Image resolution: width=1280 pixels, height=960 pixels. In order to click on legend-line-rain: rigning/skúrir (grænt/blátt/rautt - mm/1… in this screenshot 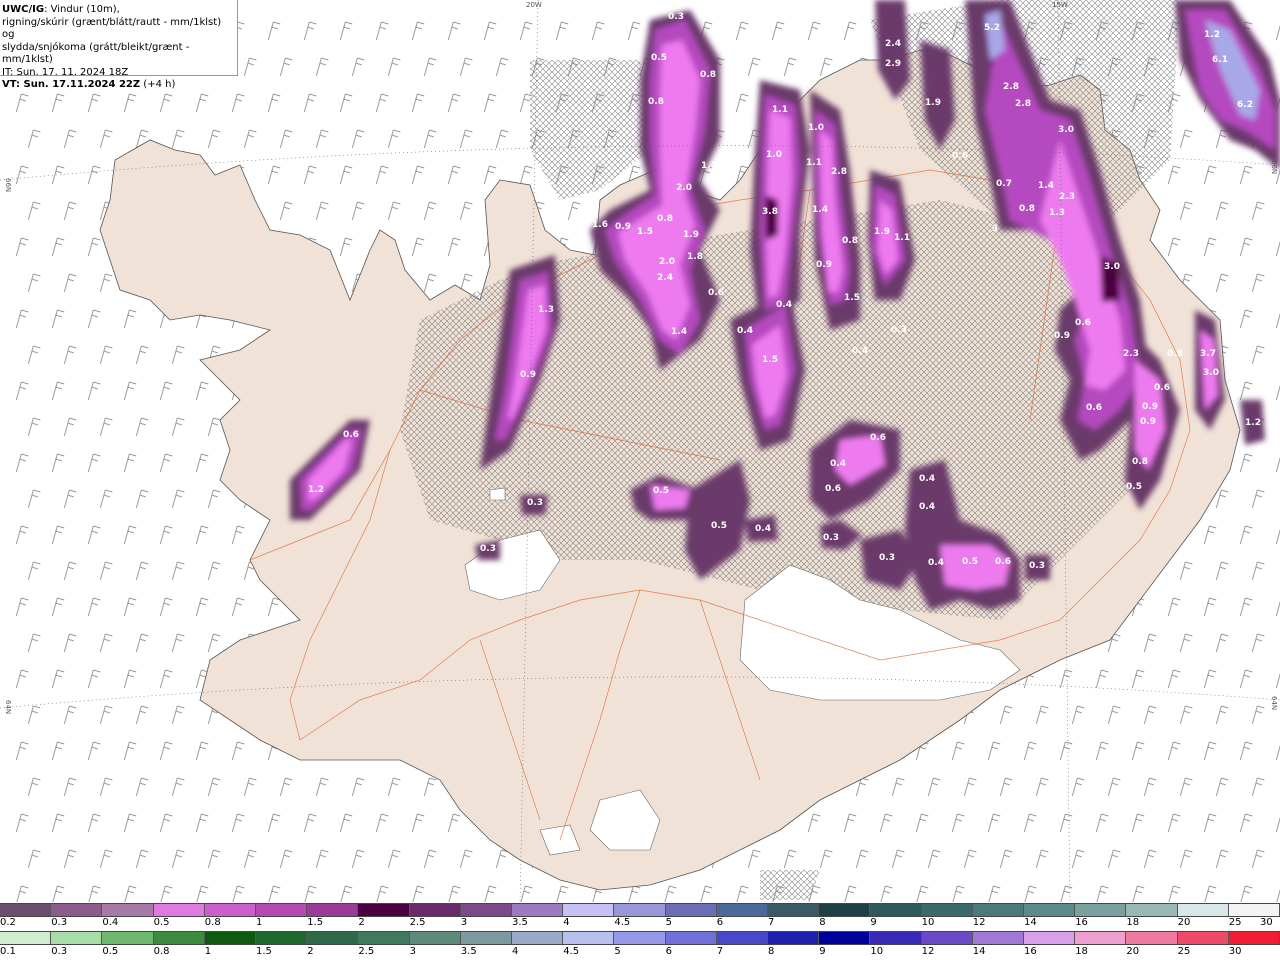, I will do `click(112, 28)`.